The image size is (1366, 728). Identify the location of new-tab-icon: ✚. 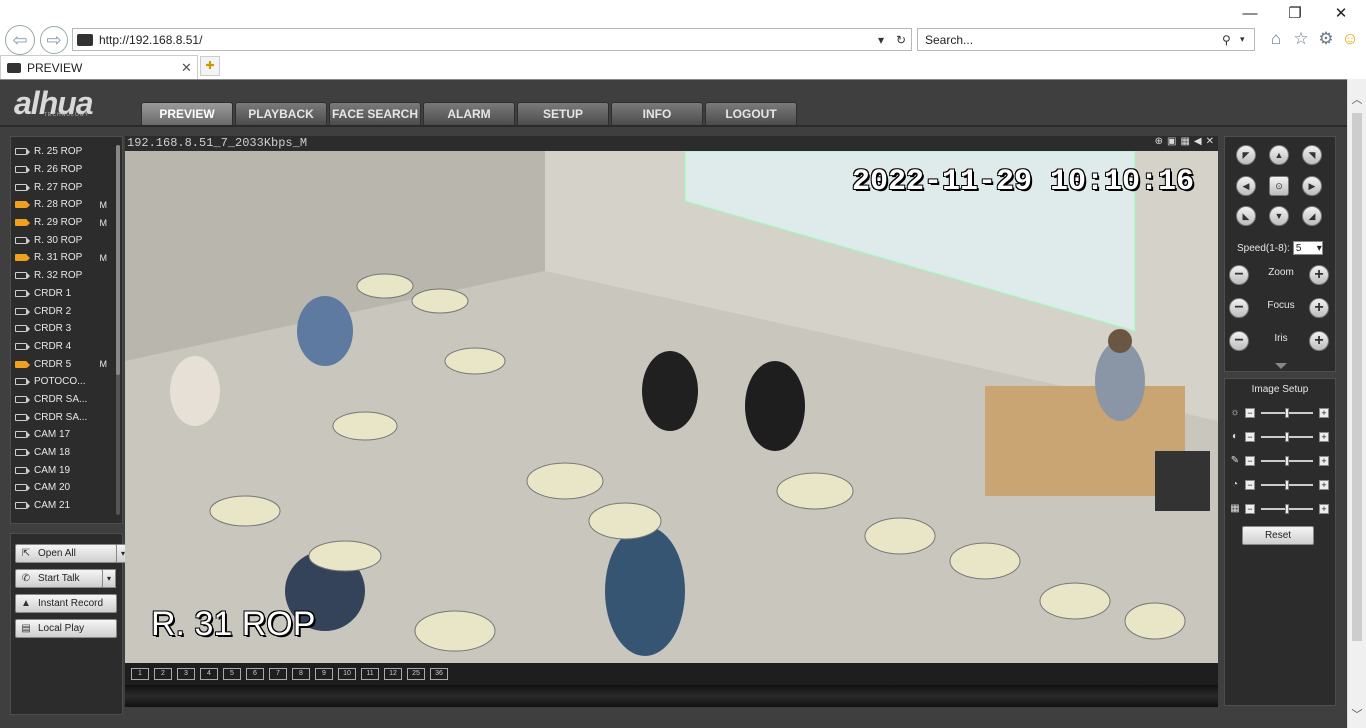
(210, 66).